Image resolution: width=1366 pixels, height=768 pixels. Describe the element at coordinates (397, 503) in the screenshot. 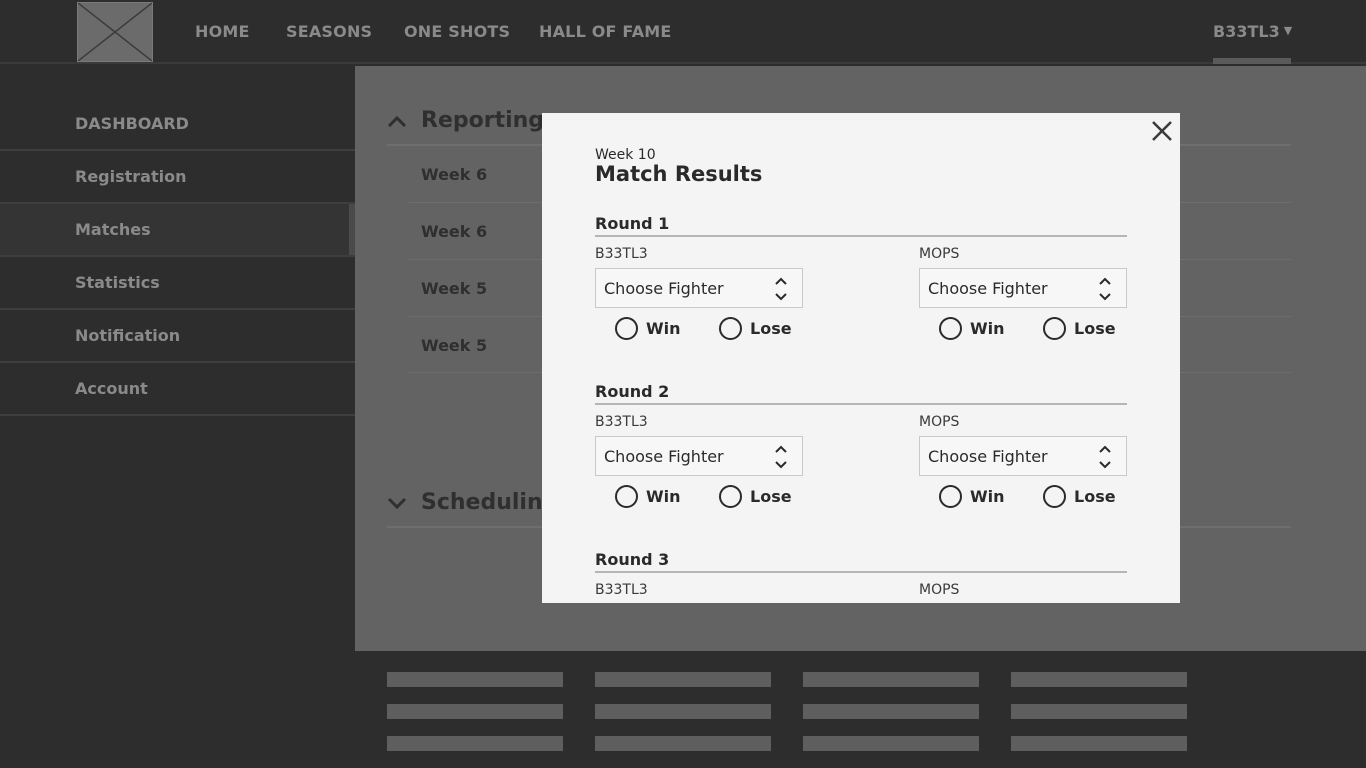

I see `chevron-down-icon` at that location.